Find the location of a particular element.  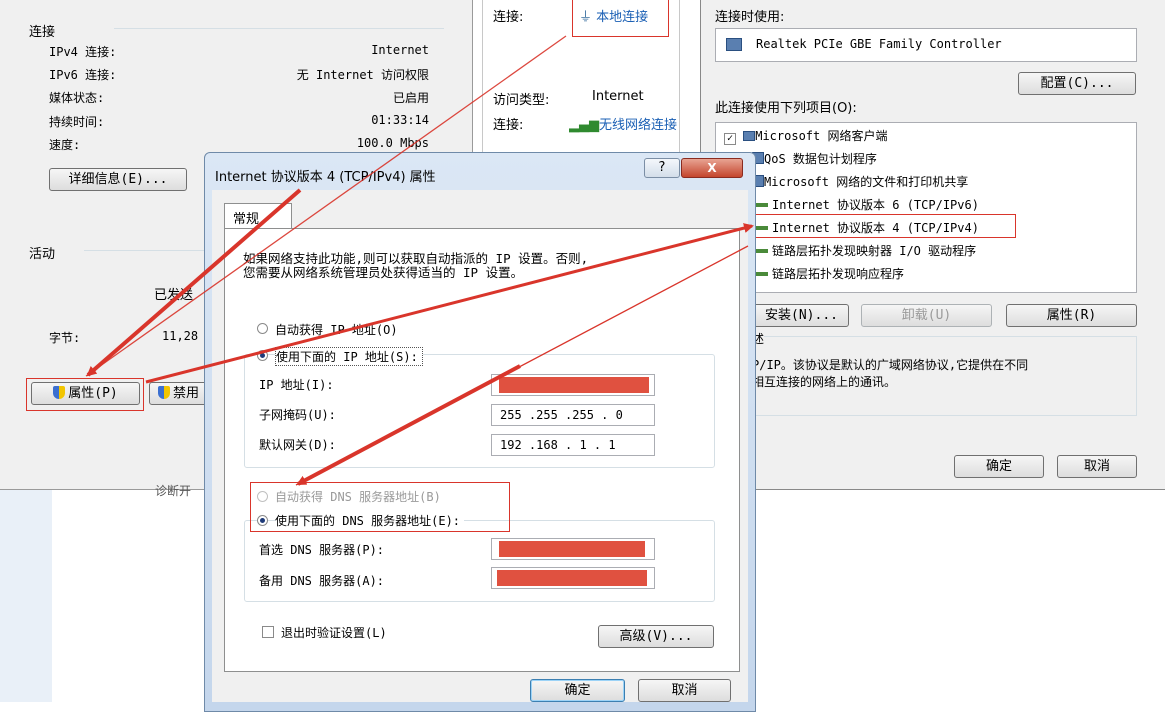

arrow-local-to-properties-head is located at coordinates (194, 282).